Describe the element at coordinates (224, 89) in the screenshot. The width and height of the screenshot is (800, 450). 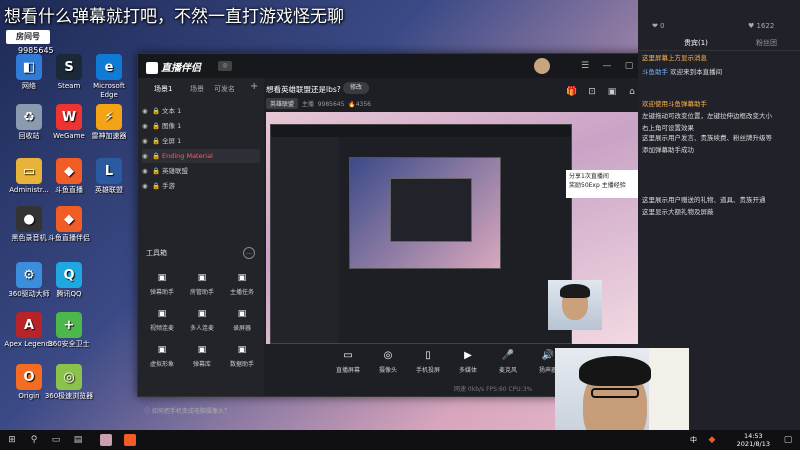
I see `tab-named: 可发名` at that location.